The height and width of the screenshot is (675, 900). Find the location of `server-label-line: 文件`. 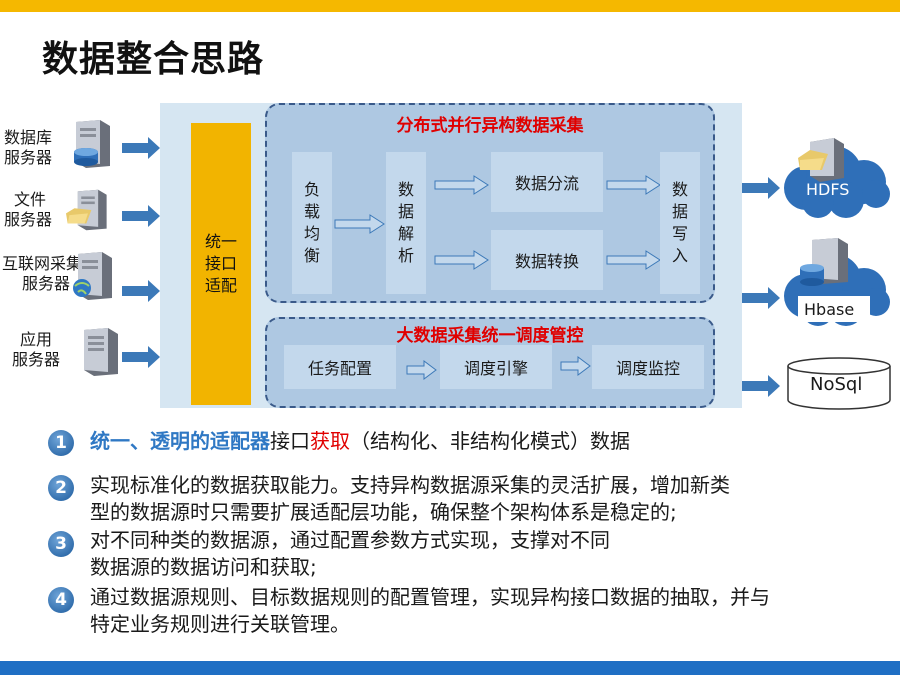

server-label-line: 文件 is located at coordinates (30, 199).